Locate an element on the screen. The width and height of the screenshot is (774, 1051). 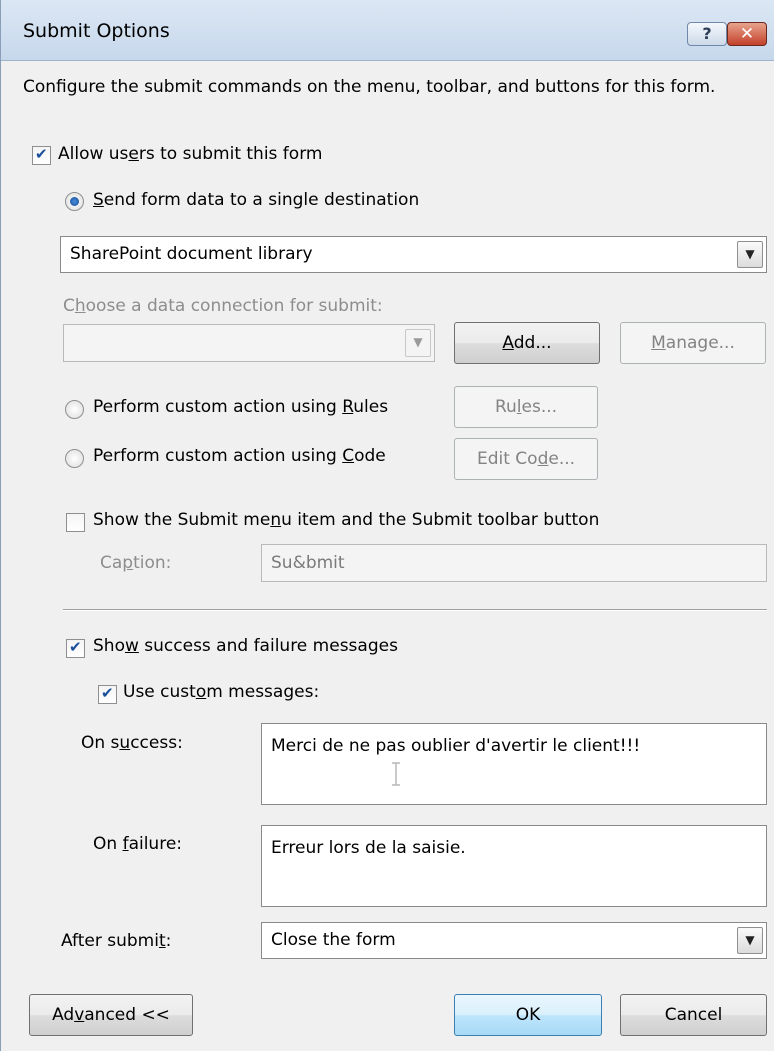
custom-messages-checkbox is located at coordinates (107, 694).